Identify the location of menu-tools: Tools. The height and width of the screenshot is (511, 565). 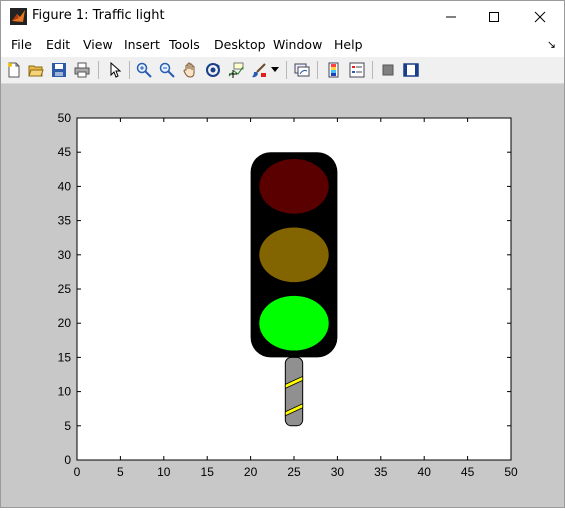
(184, 44).